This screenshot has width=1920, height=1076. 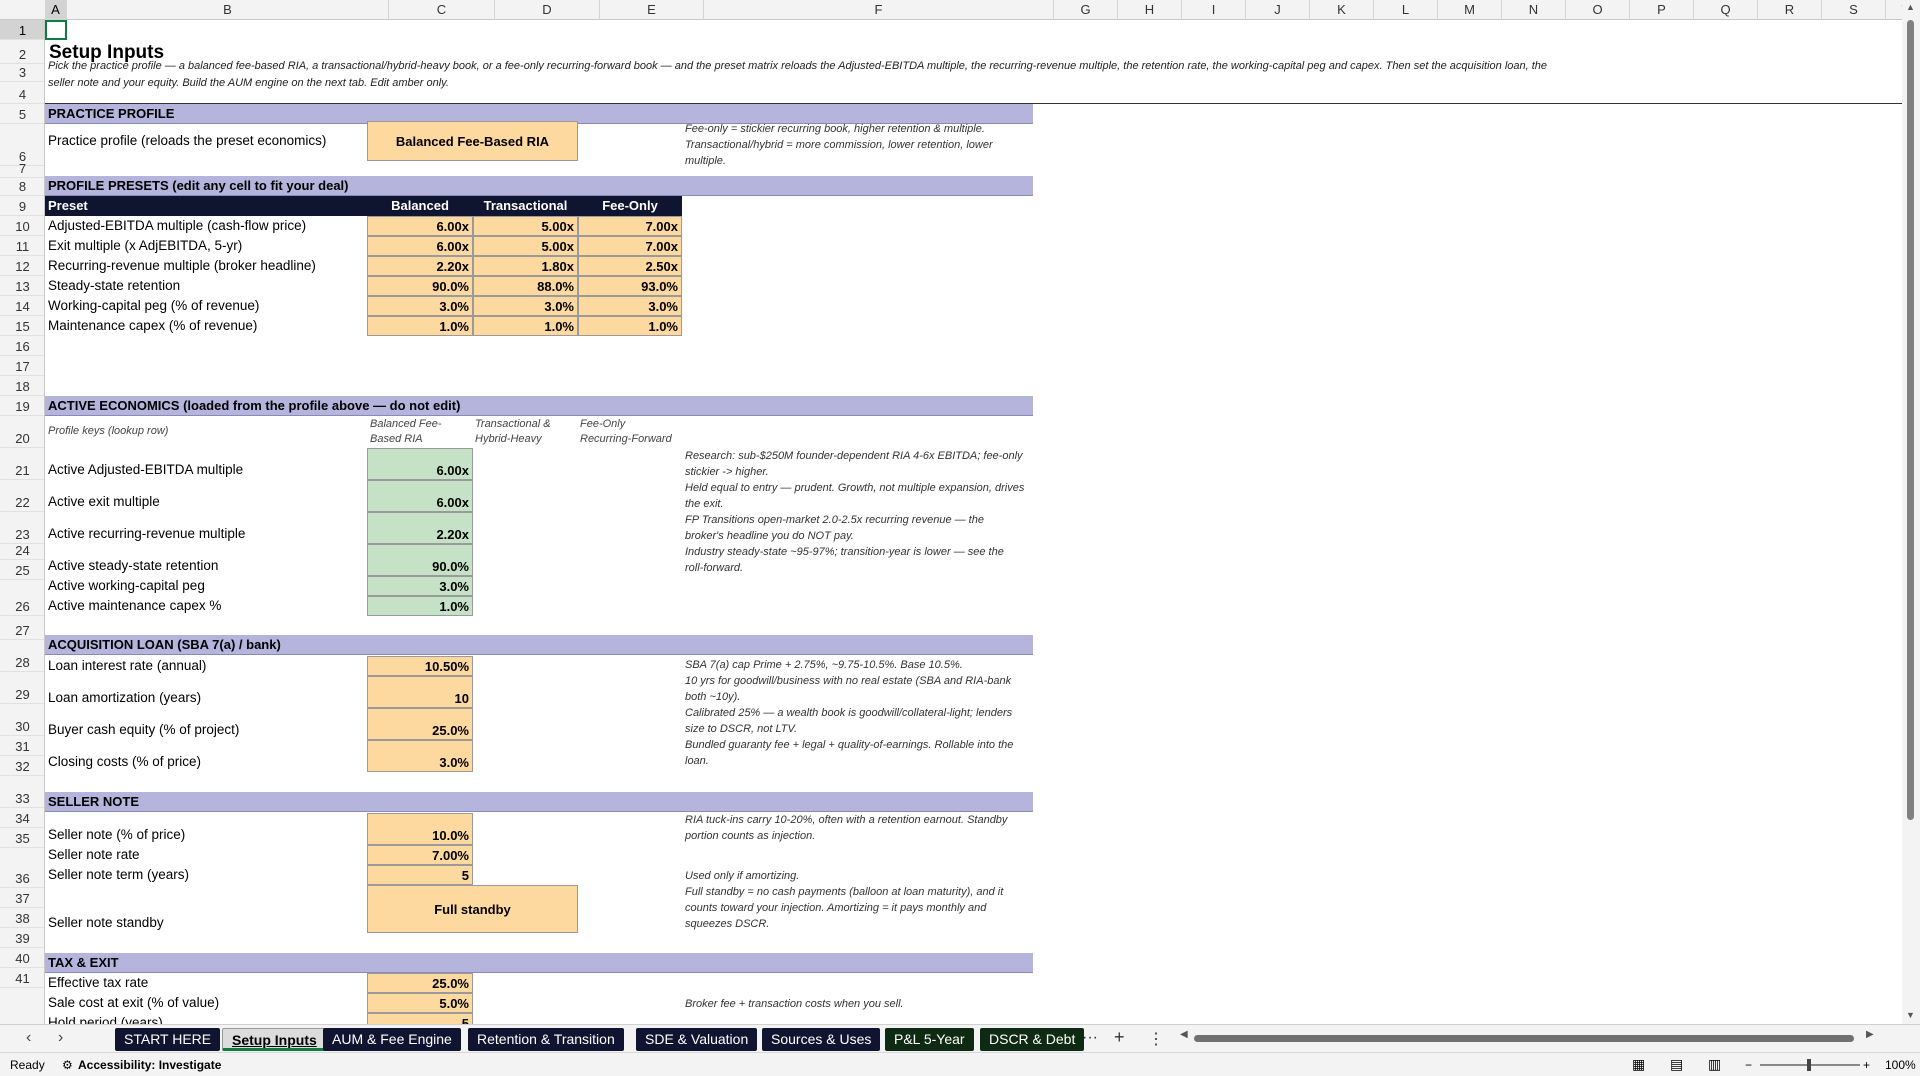 What do you see at coordinates (525, 266) in the screenshot?
I see `preset-value-cell: 1.80x` at bounding box center [525, 266].